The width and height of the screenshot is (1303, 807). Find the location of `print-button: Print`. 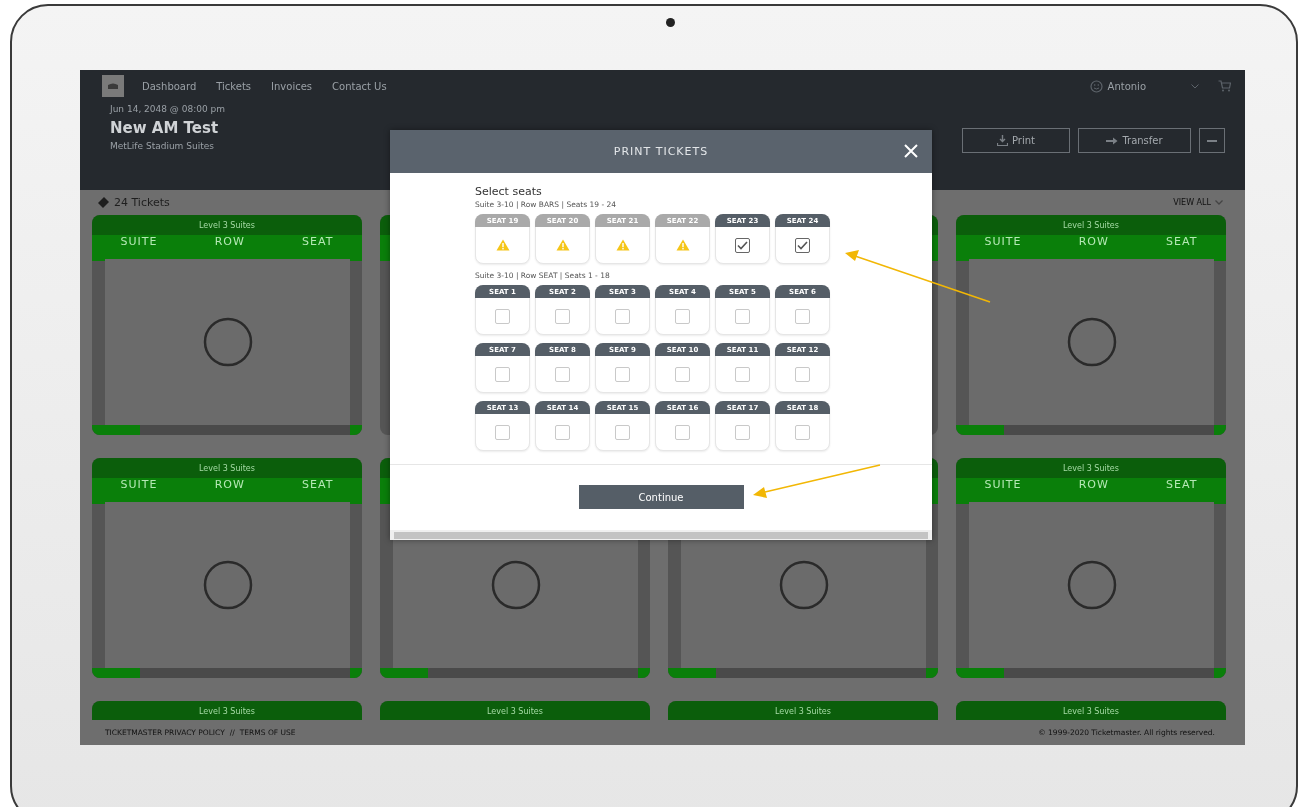

print-button: Print is located at coordinates (1016, 140).